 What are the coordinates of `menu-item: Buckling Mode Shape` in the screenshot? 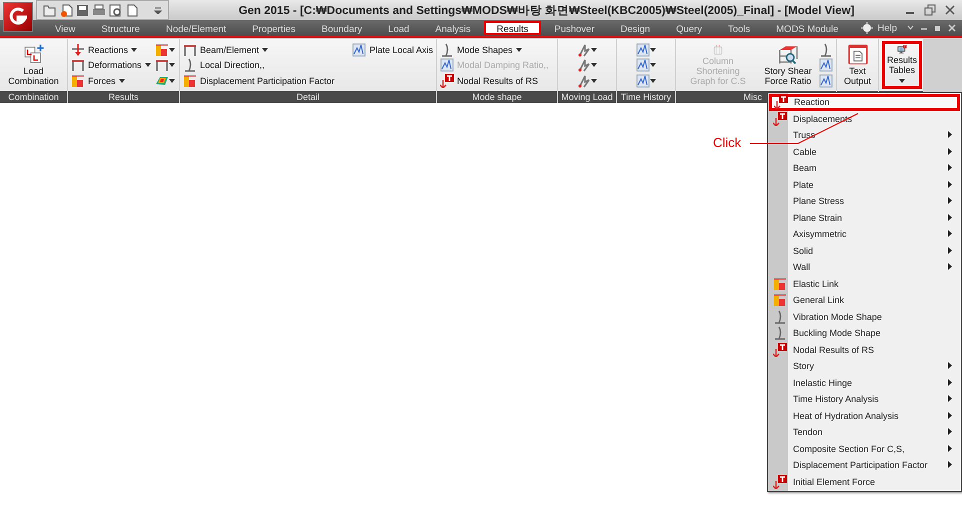 It's located at (864, 333).